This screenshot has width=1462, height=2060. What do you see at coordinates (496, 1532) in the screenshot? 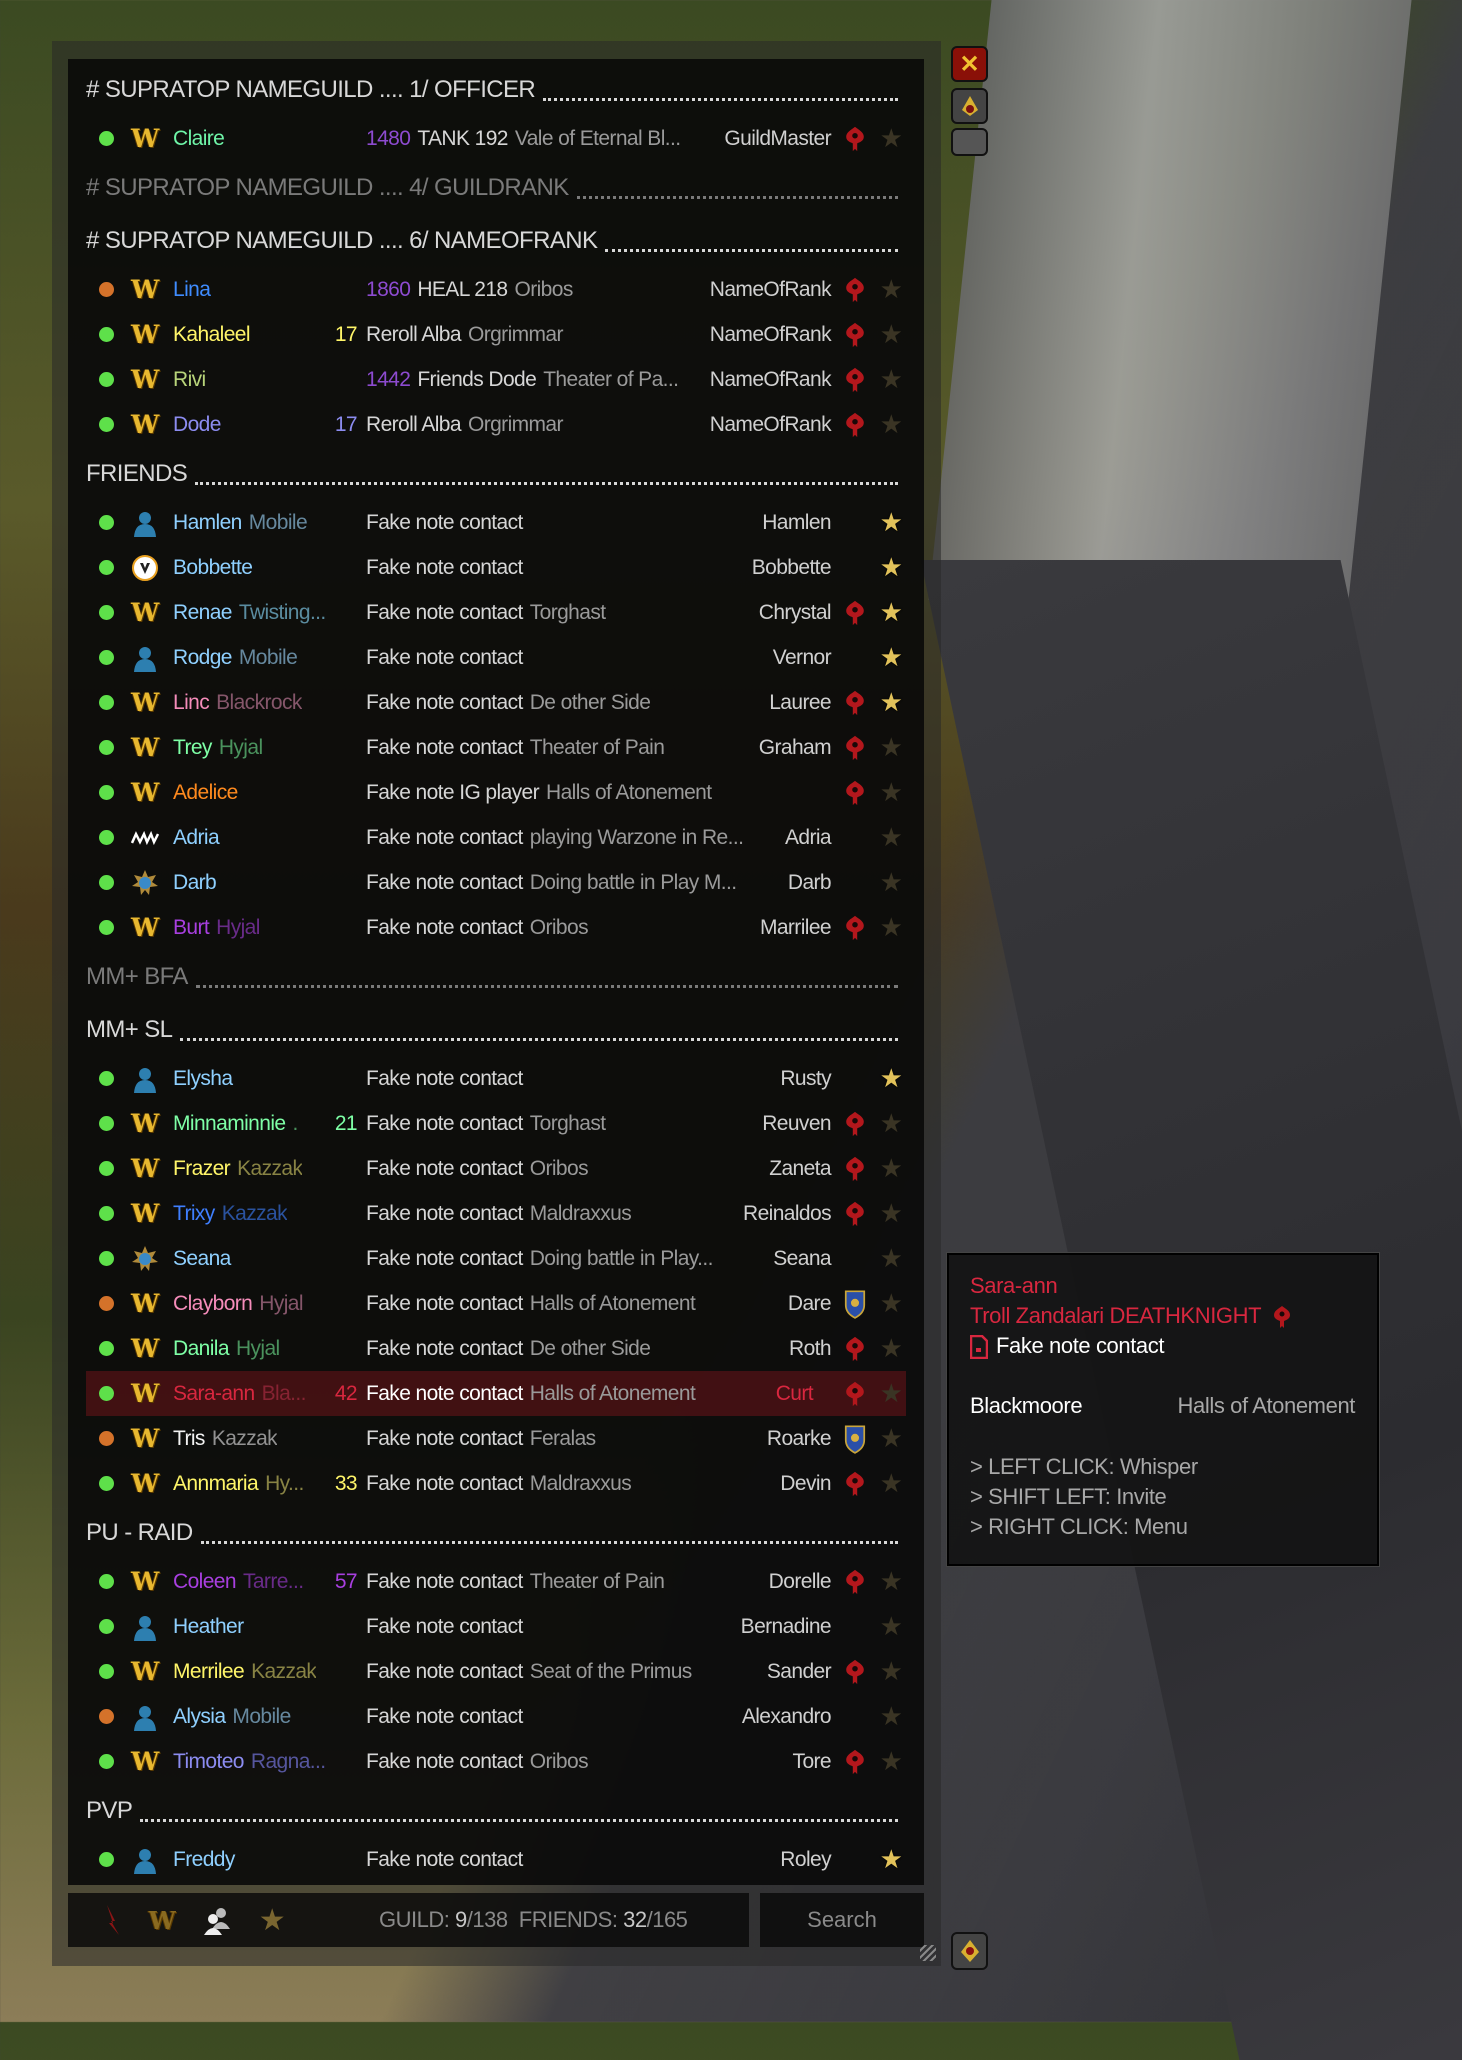
I see `group-header: PU - RAID` at bounding box center [496, 1532].